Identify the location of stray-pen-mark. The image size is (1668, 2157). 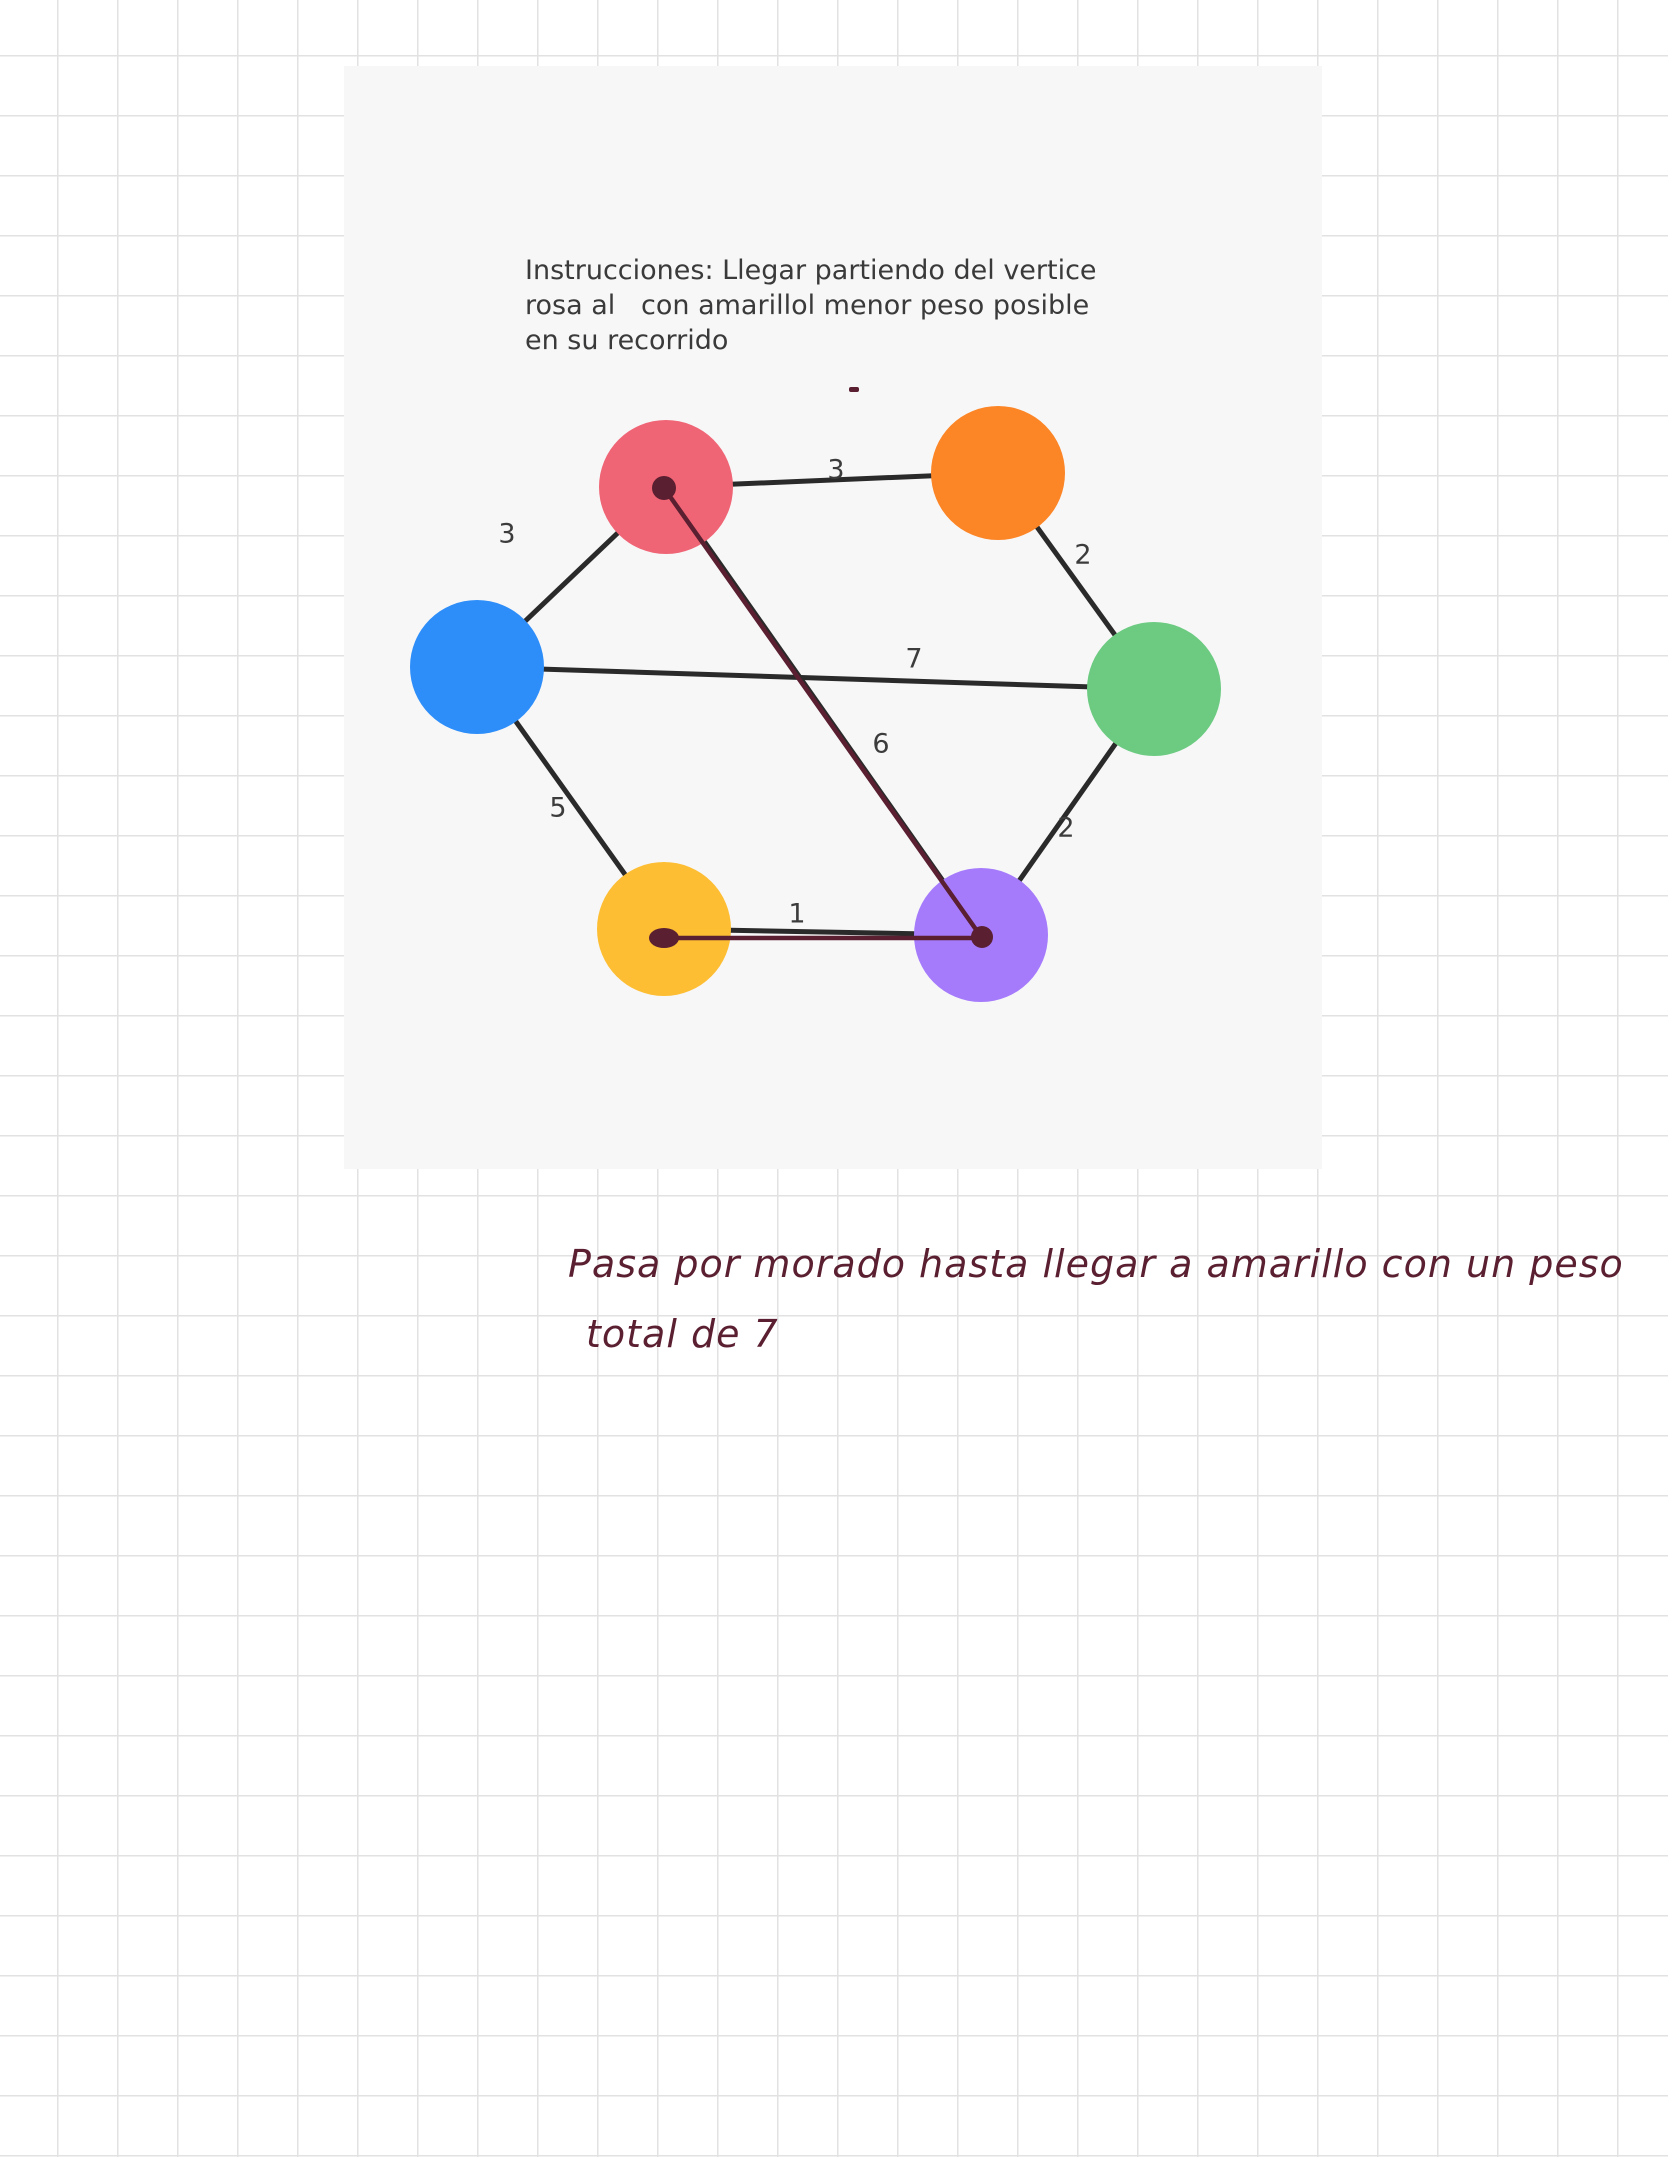
(854, 389).